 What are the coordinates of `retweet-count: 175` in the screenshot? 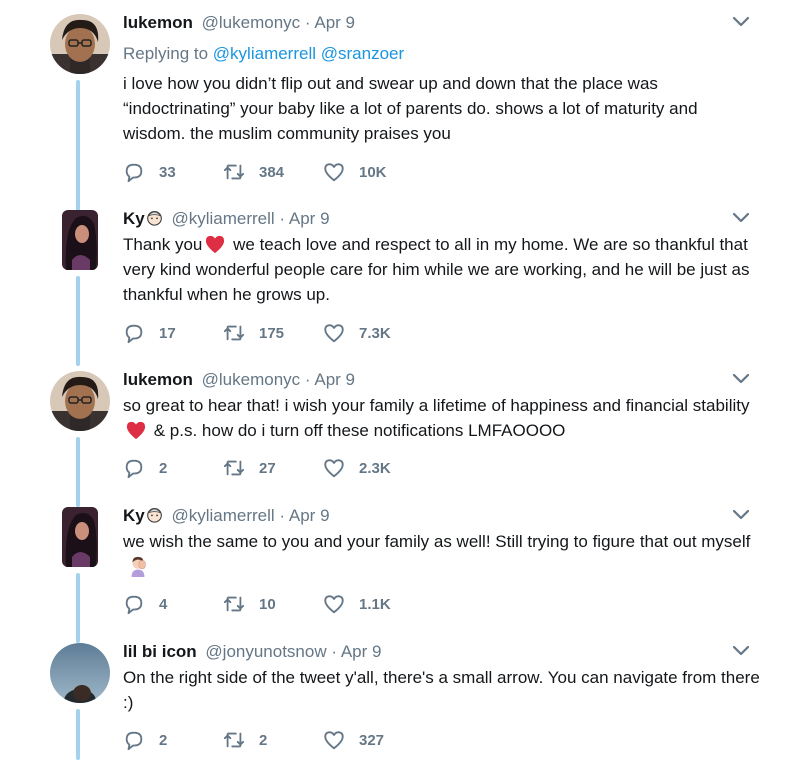 It's located at (272, 333).